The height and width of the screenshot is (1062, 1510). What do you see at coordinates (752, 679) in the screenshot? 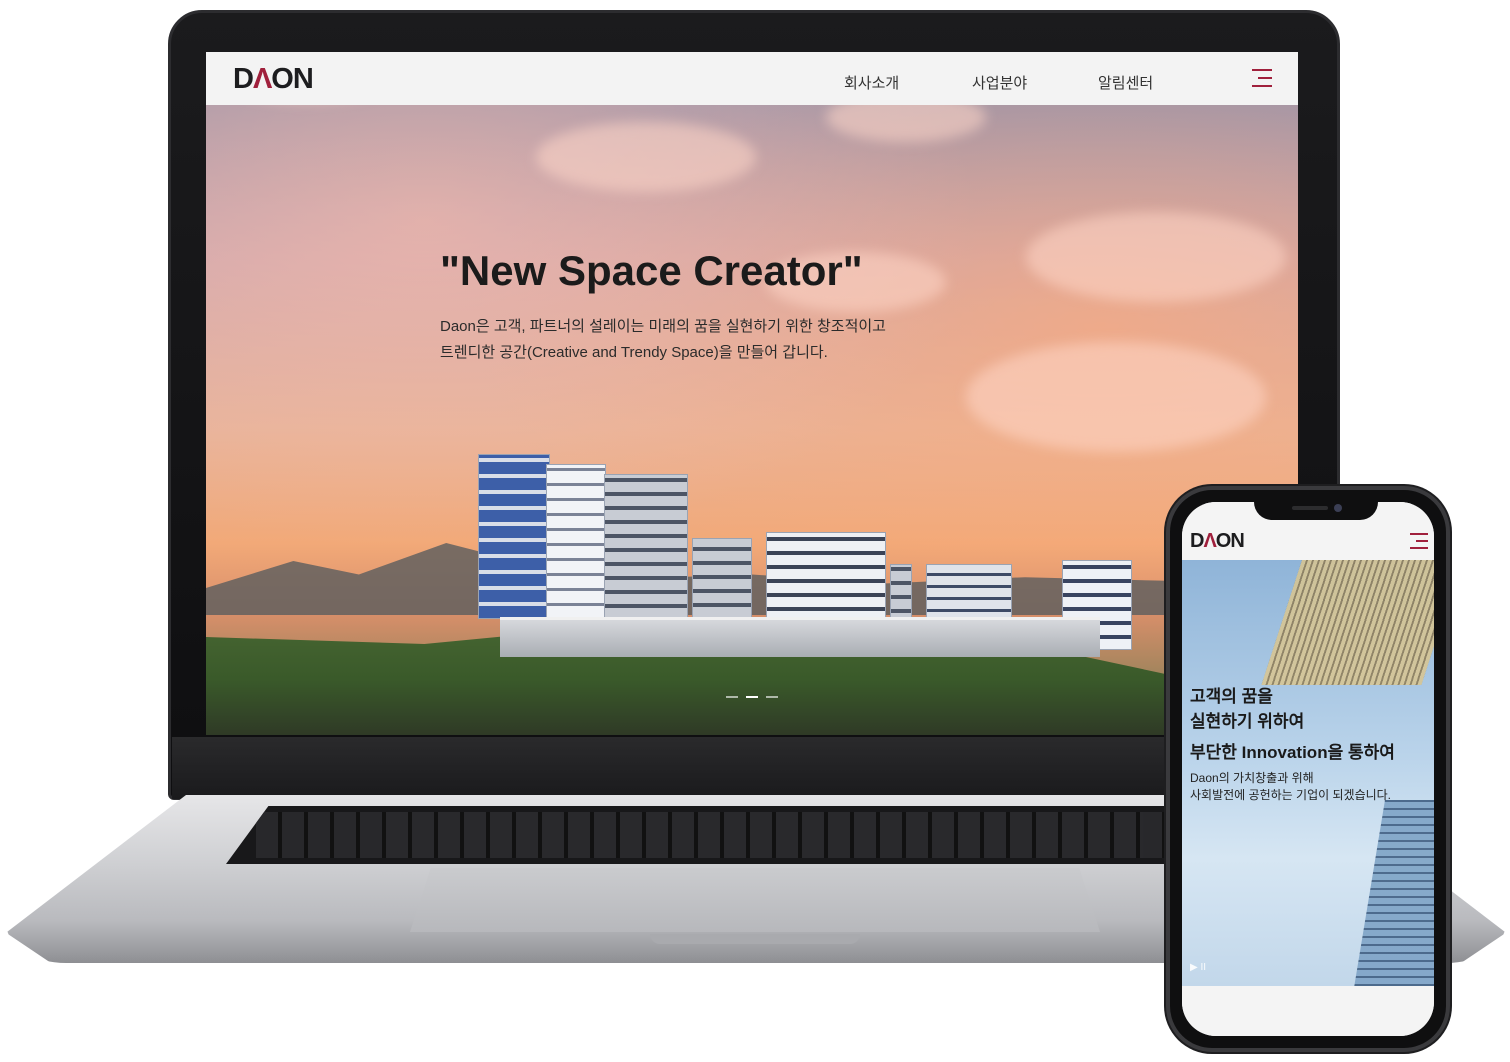
I see `green-hill` at bounding box center [752, 679].